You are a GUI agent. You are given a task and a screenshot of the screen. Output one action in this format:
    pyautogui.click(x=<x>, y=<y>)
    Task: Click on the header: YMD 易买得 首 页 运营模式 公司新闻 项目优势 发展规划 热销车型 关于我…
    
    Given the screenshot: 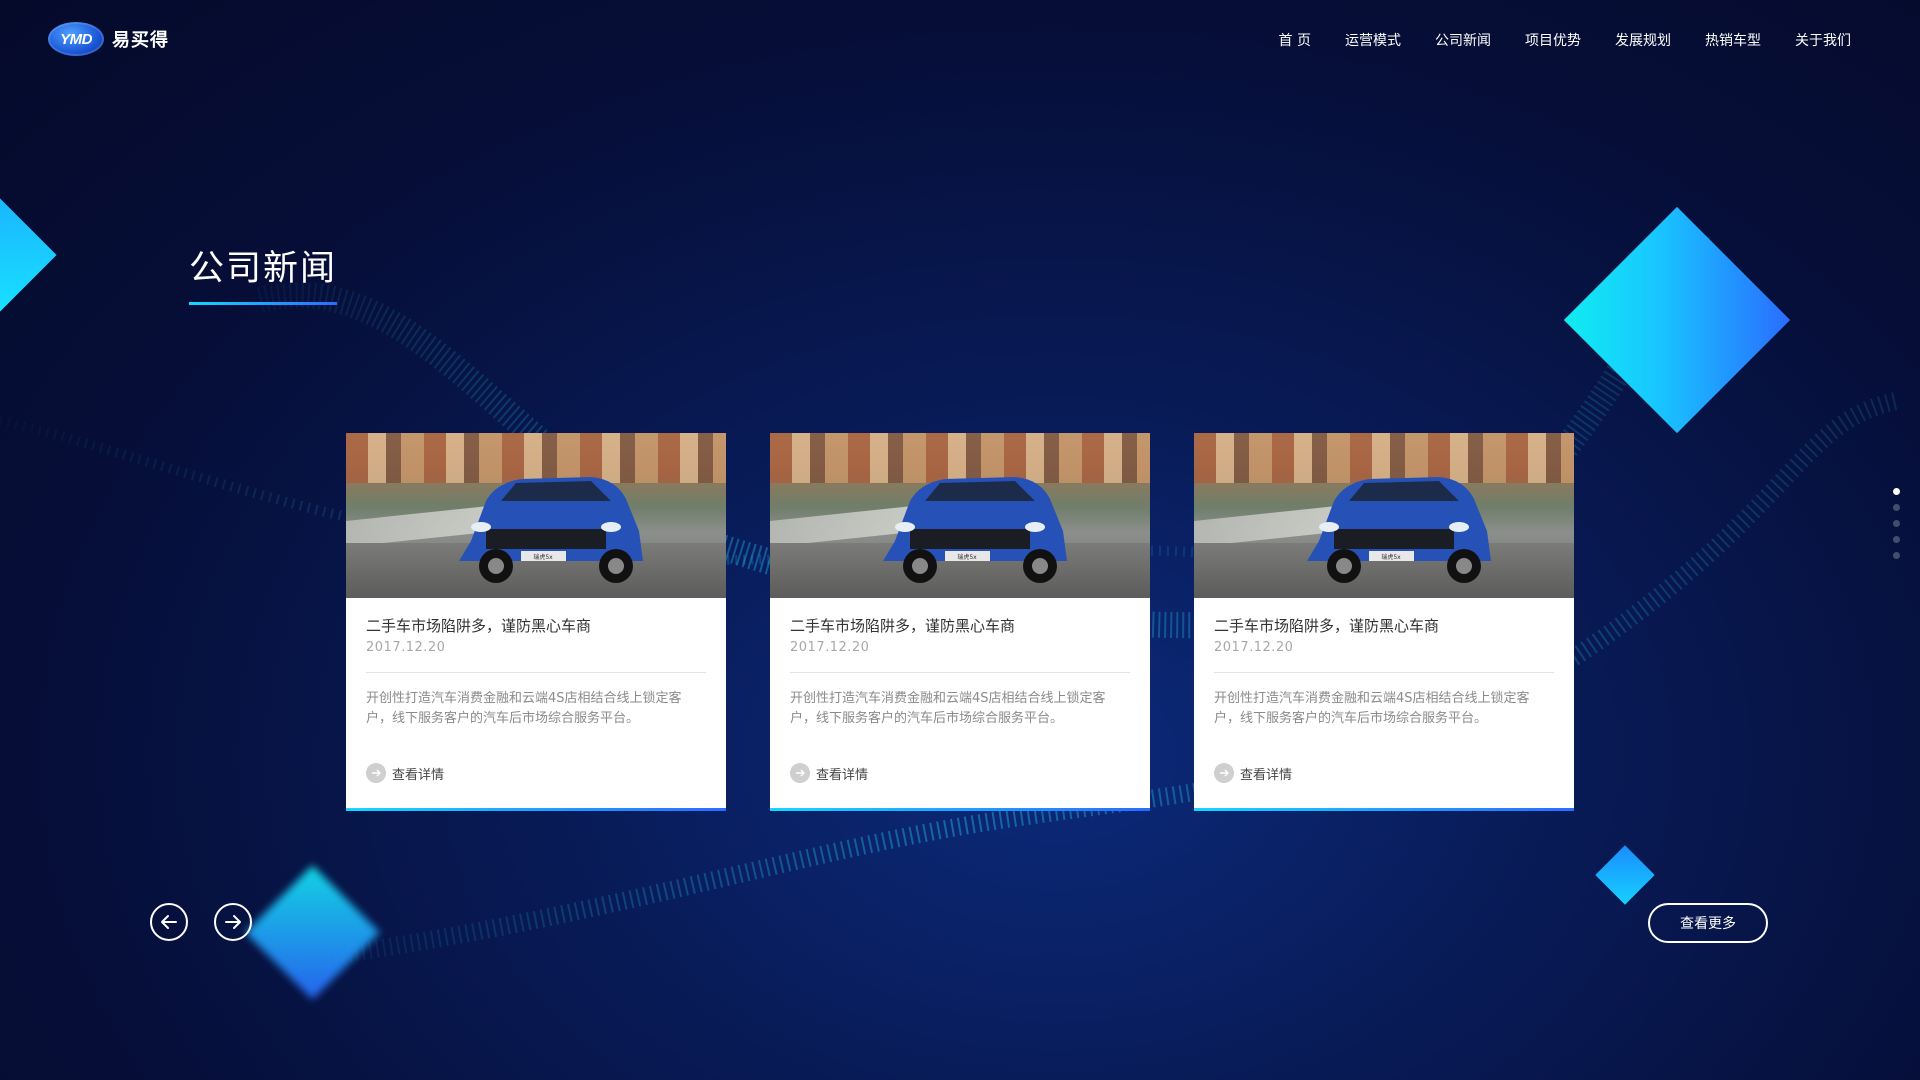 What is the action you would take?
    pyautogui.click(x=960, y=40)
    